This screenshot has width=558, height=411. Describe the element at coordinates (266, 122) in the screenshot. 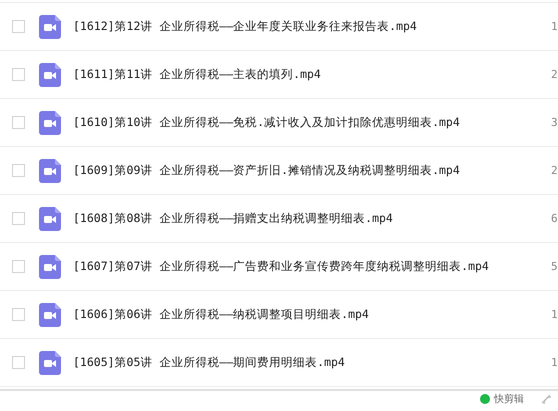

I see `file-name: [1610]第10讲 企业所得税——免税.减计收入及加计扣除优惠明细表.mp4` at that location.